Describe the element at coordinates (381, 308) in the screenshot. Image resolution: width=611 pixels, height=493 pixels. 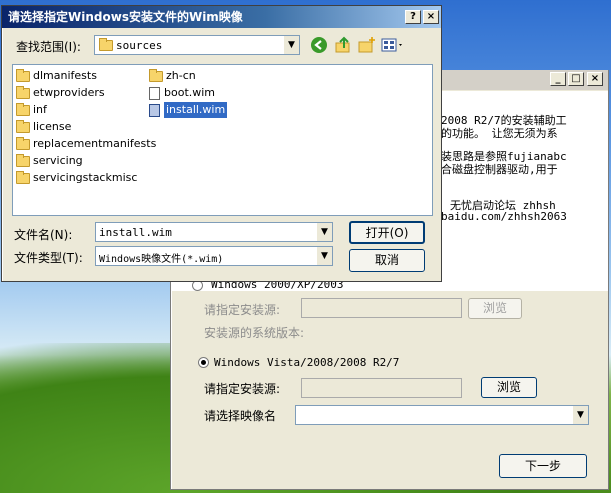
I see `source-input-xp` at that location.